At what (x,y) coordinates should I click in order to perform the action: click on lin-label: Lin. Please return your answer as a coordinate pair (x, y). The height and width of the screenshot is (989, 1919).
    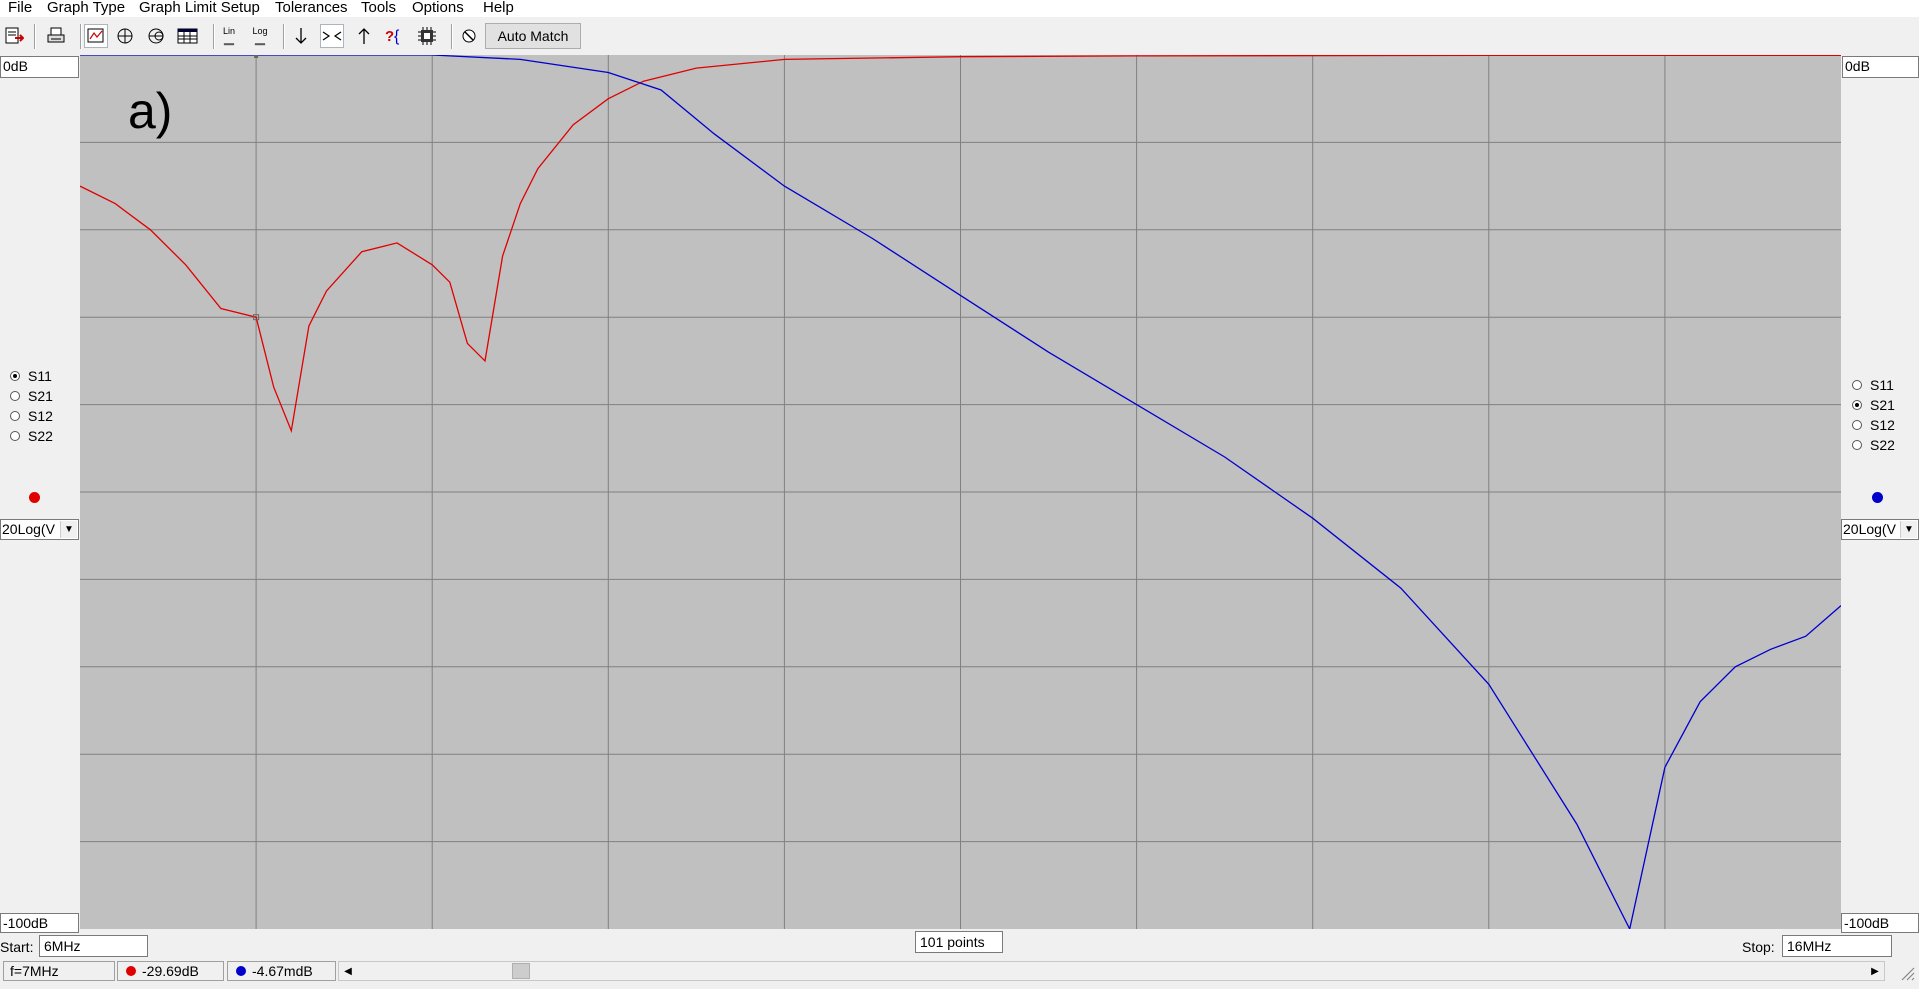
    Looking at the image, I should click on (228, 31).